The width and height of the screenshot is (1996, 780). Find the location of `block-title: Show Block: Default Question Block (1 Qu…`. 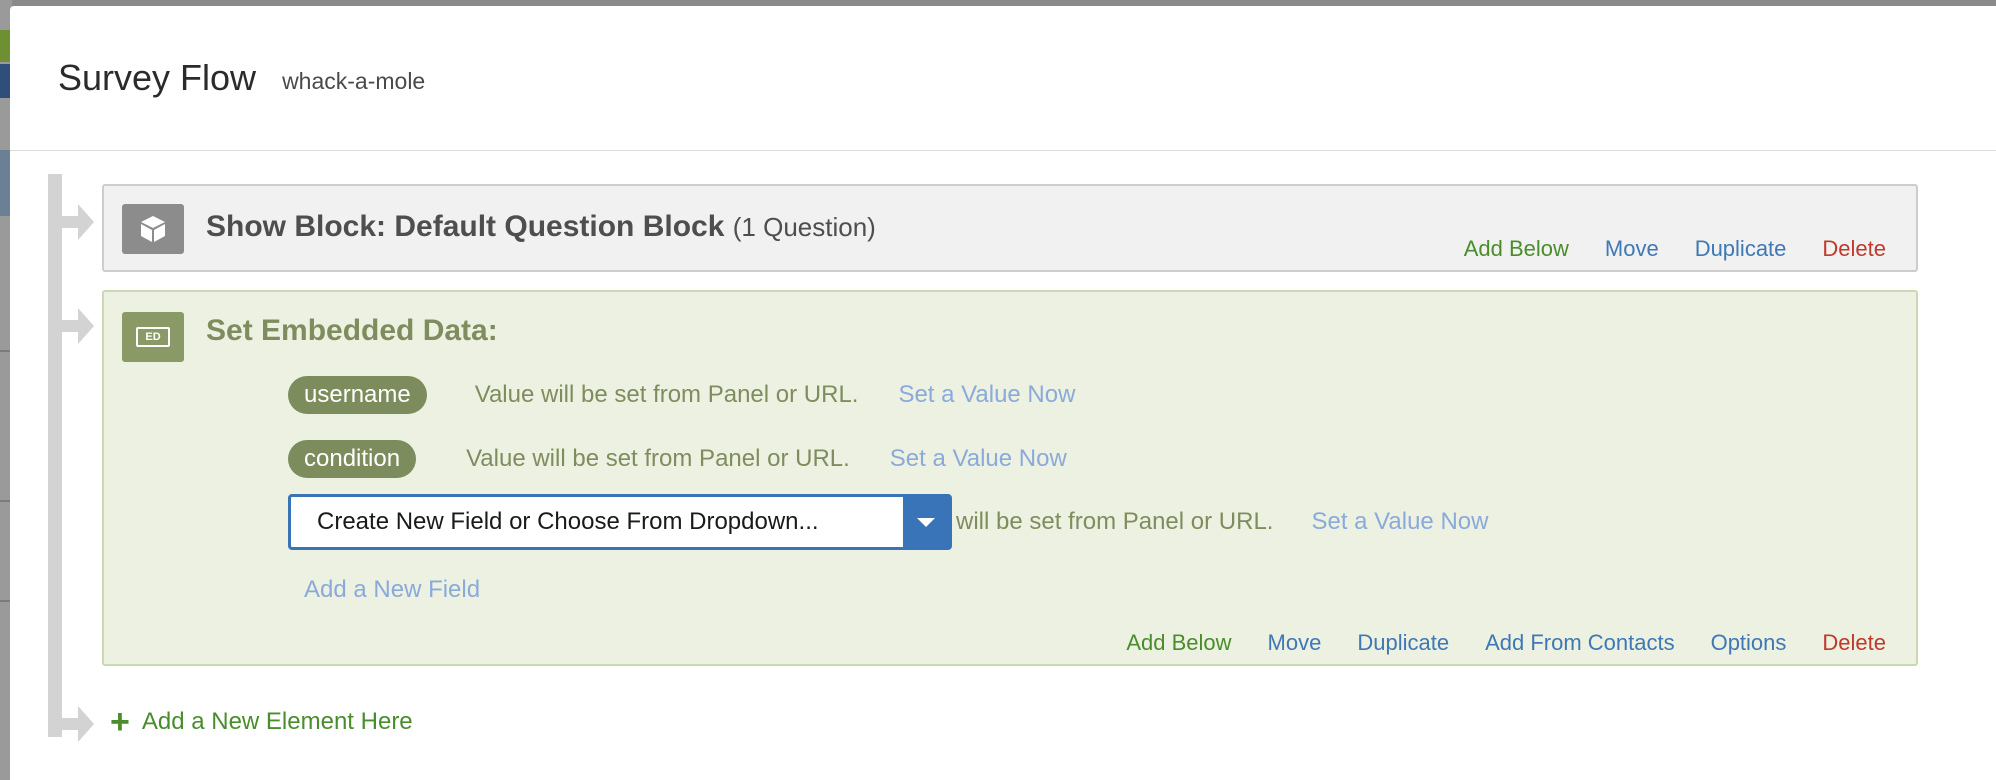

block-title: Show Block: Default Question Block (1 Qu… is located at coordinates (541, 227).